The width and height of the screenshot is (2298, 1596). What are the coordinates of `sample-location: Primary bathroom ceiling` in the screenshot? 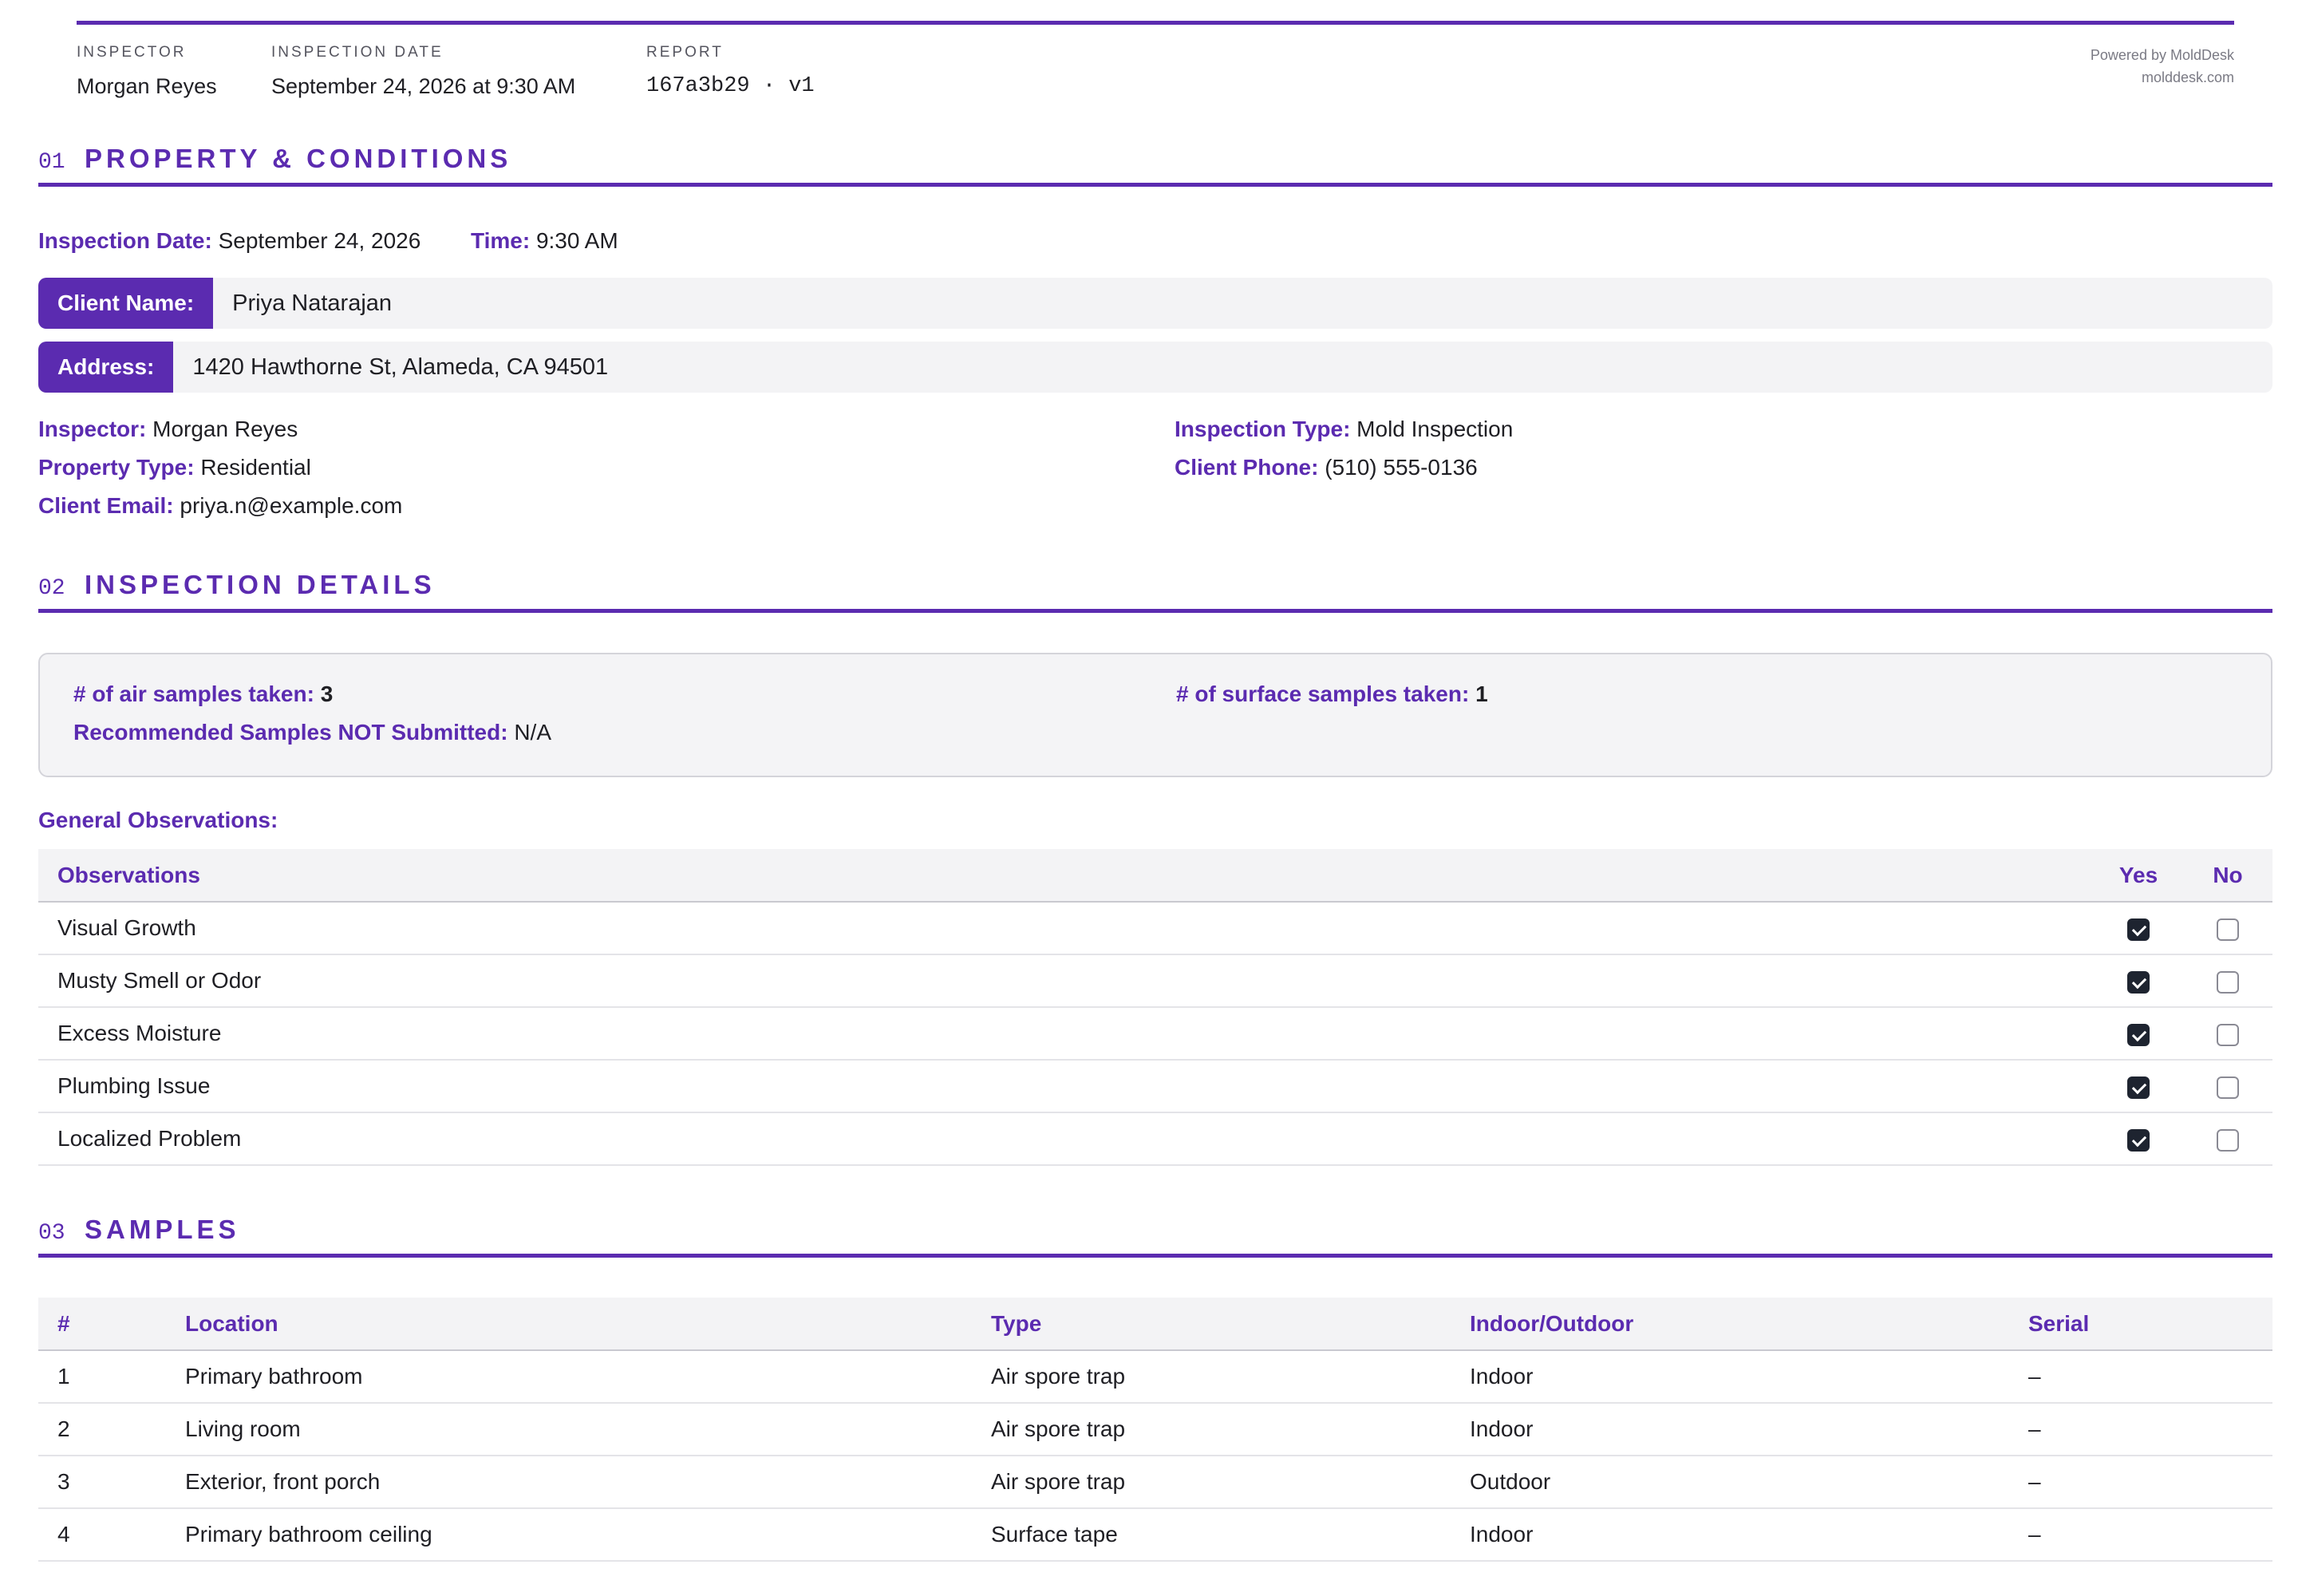 It's located at (569, 1535).